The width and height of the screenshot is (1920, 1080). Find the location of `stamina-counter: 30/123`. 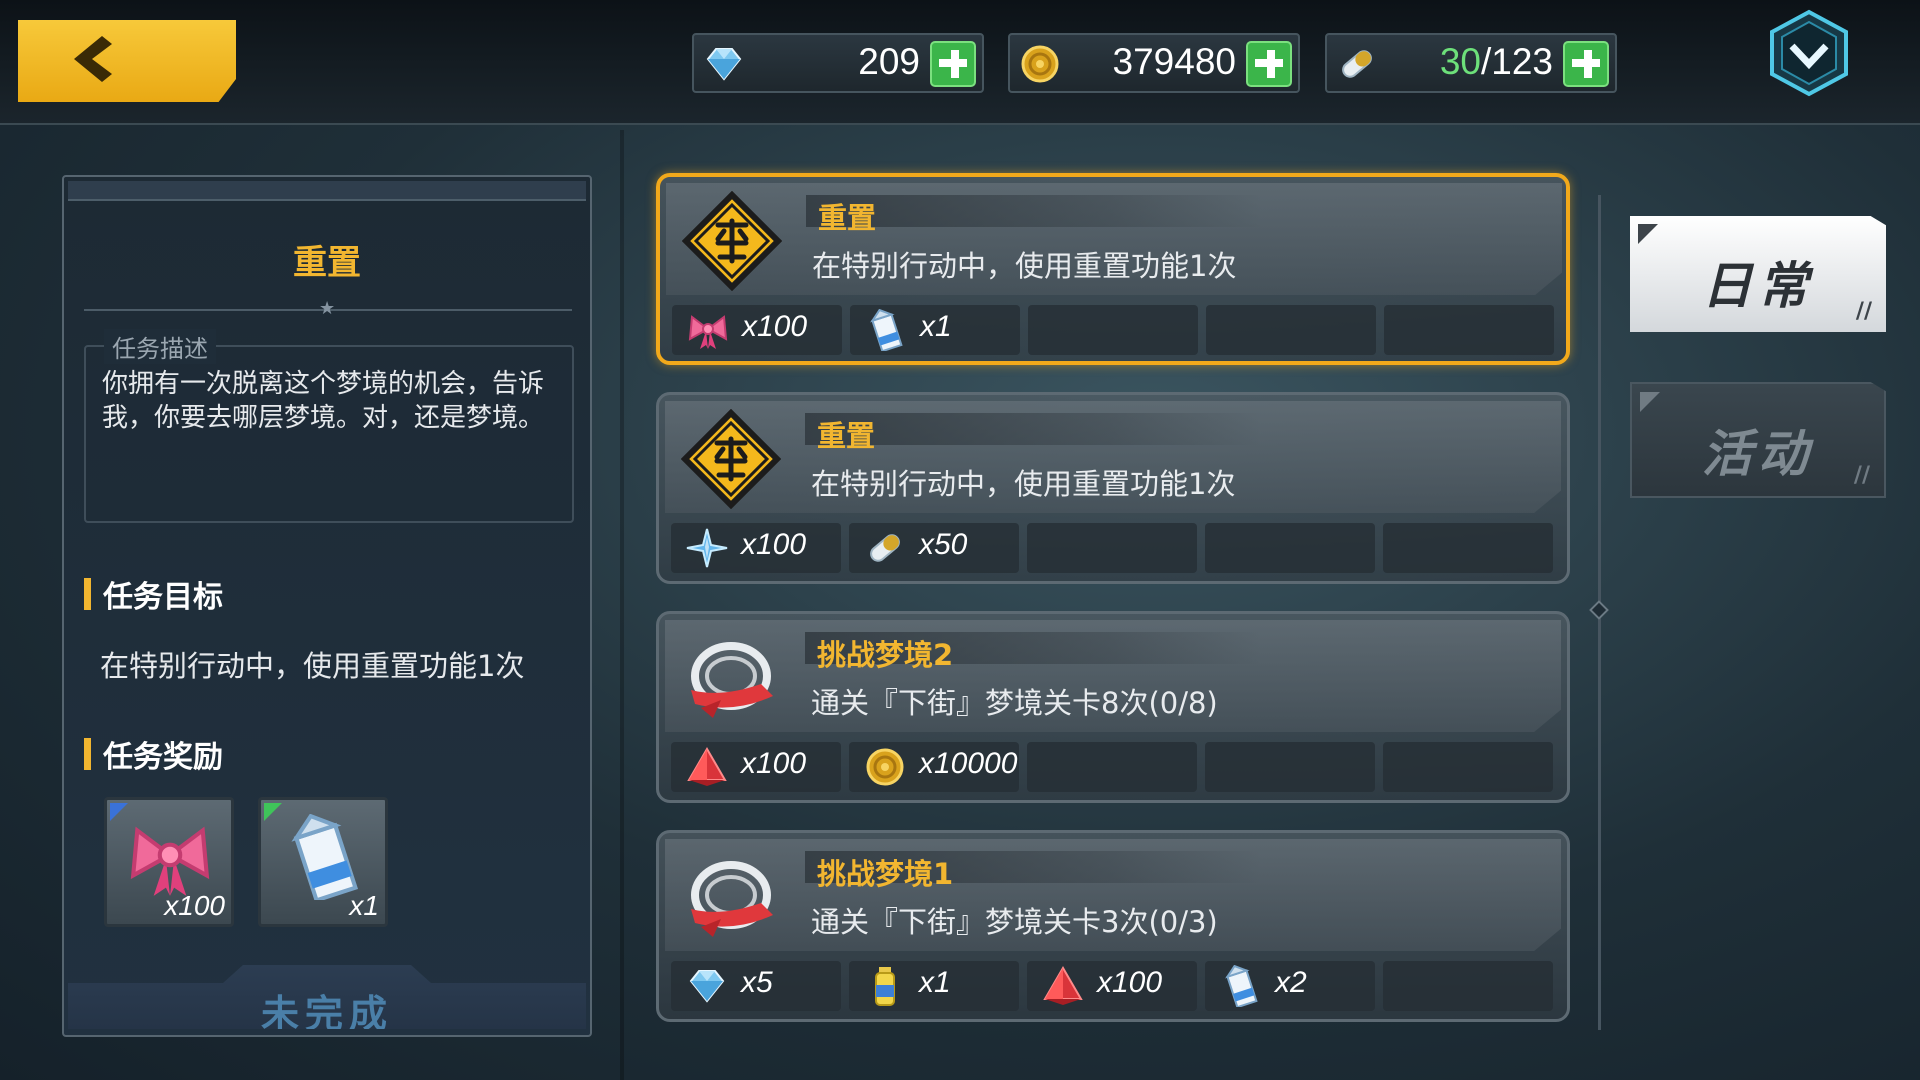

stamina-counter: 30/123 is located at coordinates (1471, 63).